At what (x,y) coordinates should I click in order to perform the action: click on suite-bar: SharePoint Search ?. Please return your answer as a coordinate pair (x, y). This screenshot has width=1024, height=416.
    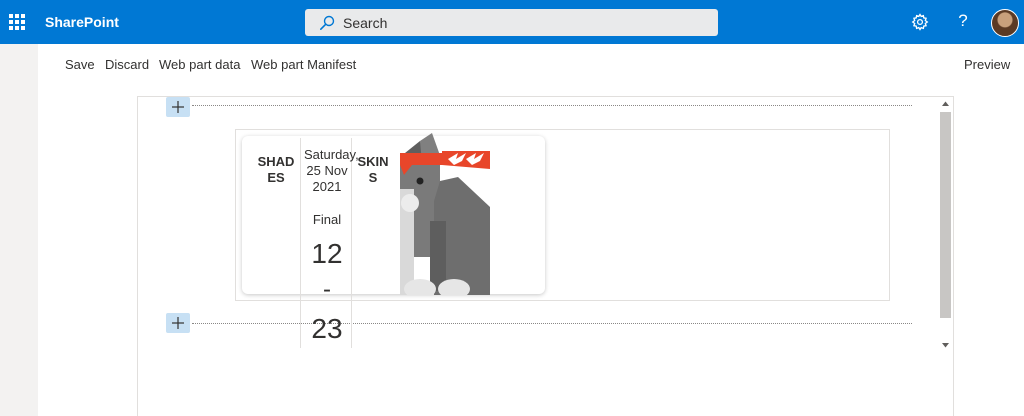
    Looking at the image, I should click on (512, 22).